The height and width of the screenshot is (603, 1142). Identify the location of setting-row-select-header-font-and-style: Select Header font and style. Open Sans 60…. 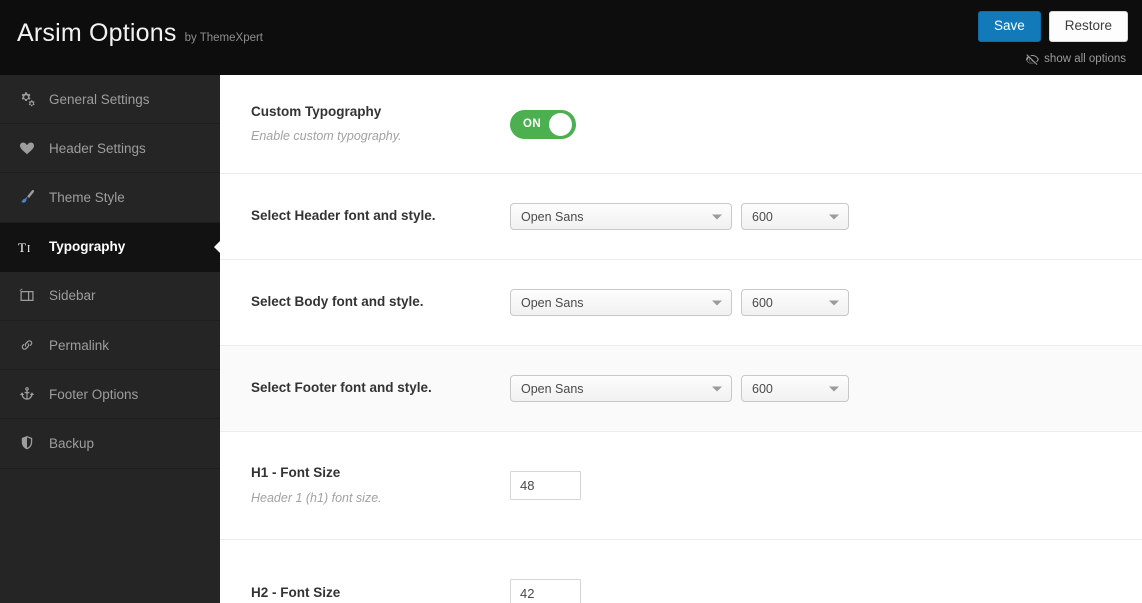
(681, 217).